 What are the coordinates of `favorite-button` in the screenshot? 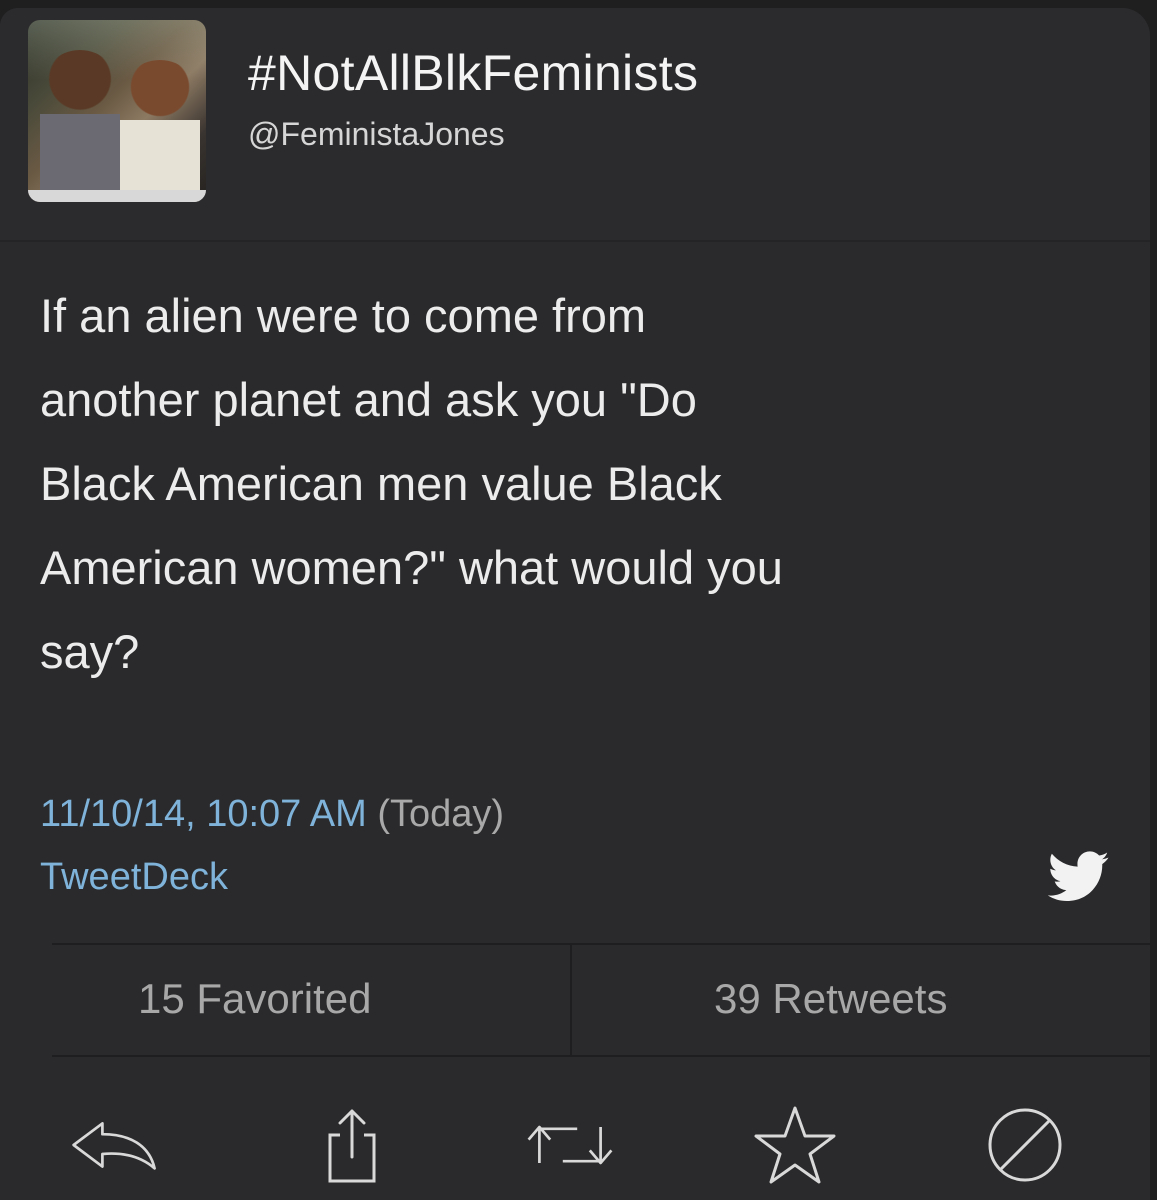 It's located at (795, 1145).